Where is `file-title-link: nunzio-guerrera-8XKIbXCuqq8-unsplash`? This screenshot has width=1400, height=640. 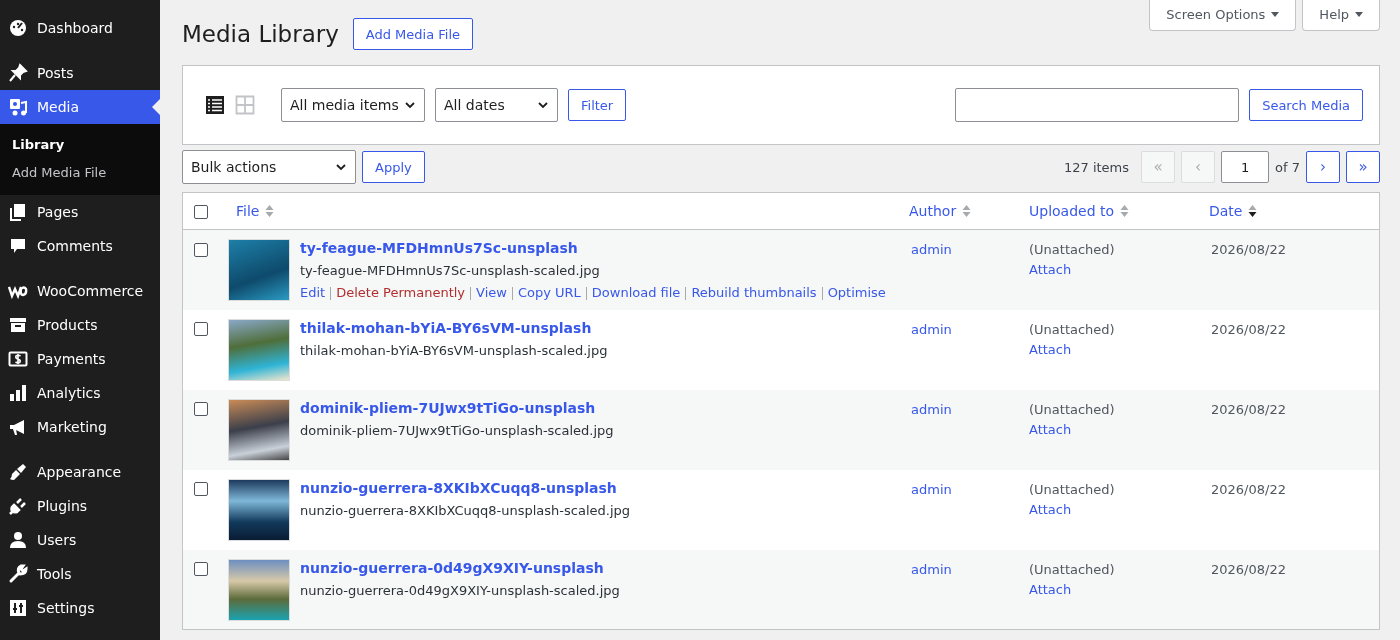
file-title-link: nunzio-guerrera-8XKIbXCuqq8-unsplash is located at coordinates (465, 487).